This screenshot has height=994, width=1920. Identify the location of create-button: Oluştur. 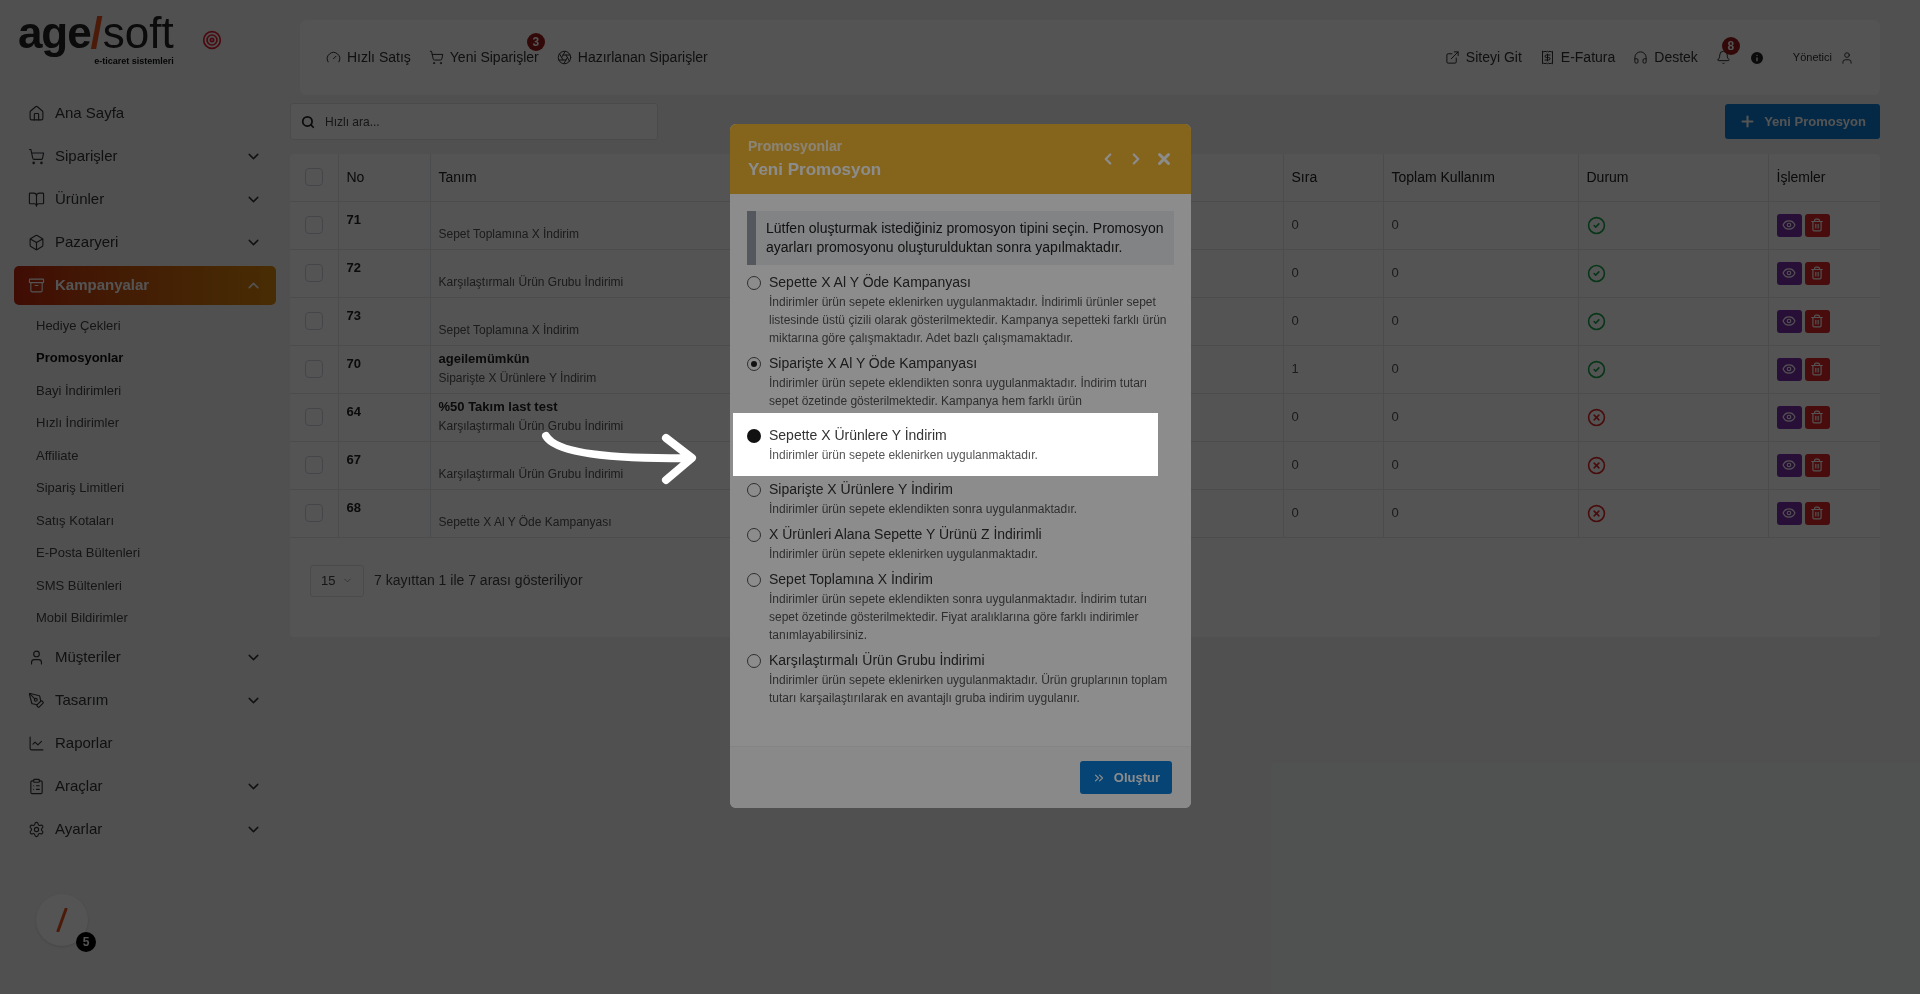
(1125, 777).